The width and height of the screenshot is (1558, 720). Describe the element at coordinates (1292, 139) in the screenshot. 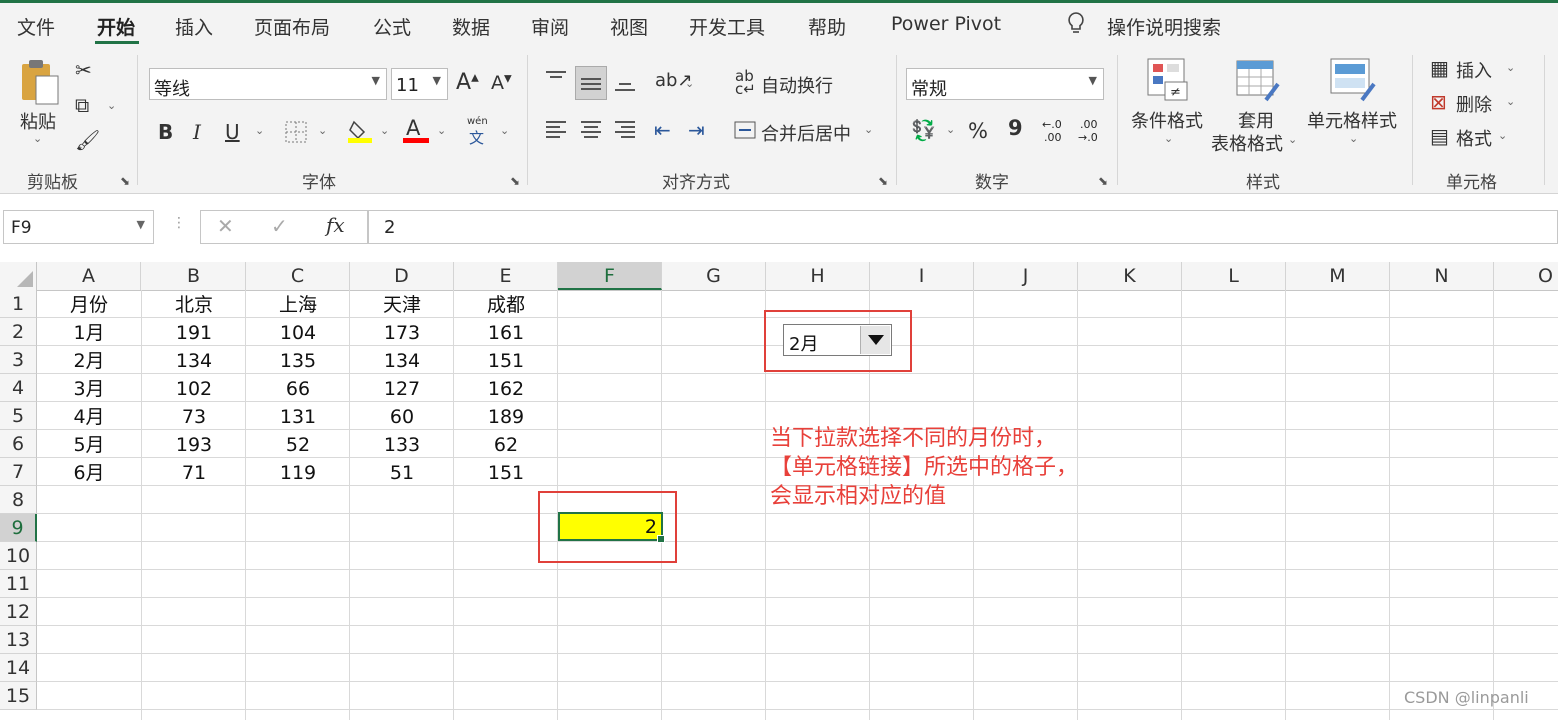

I see `format-table-chevron-down-icon: ⌄` at that location.